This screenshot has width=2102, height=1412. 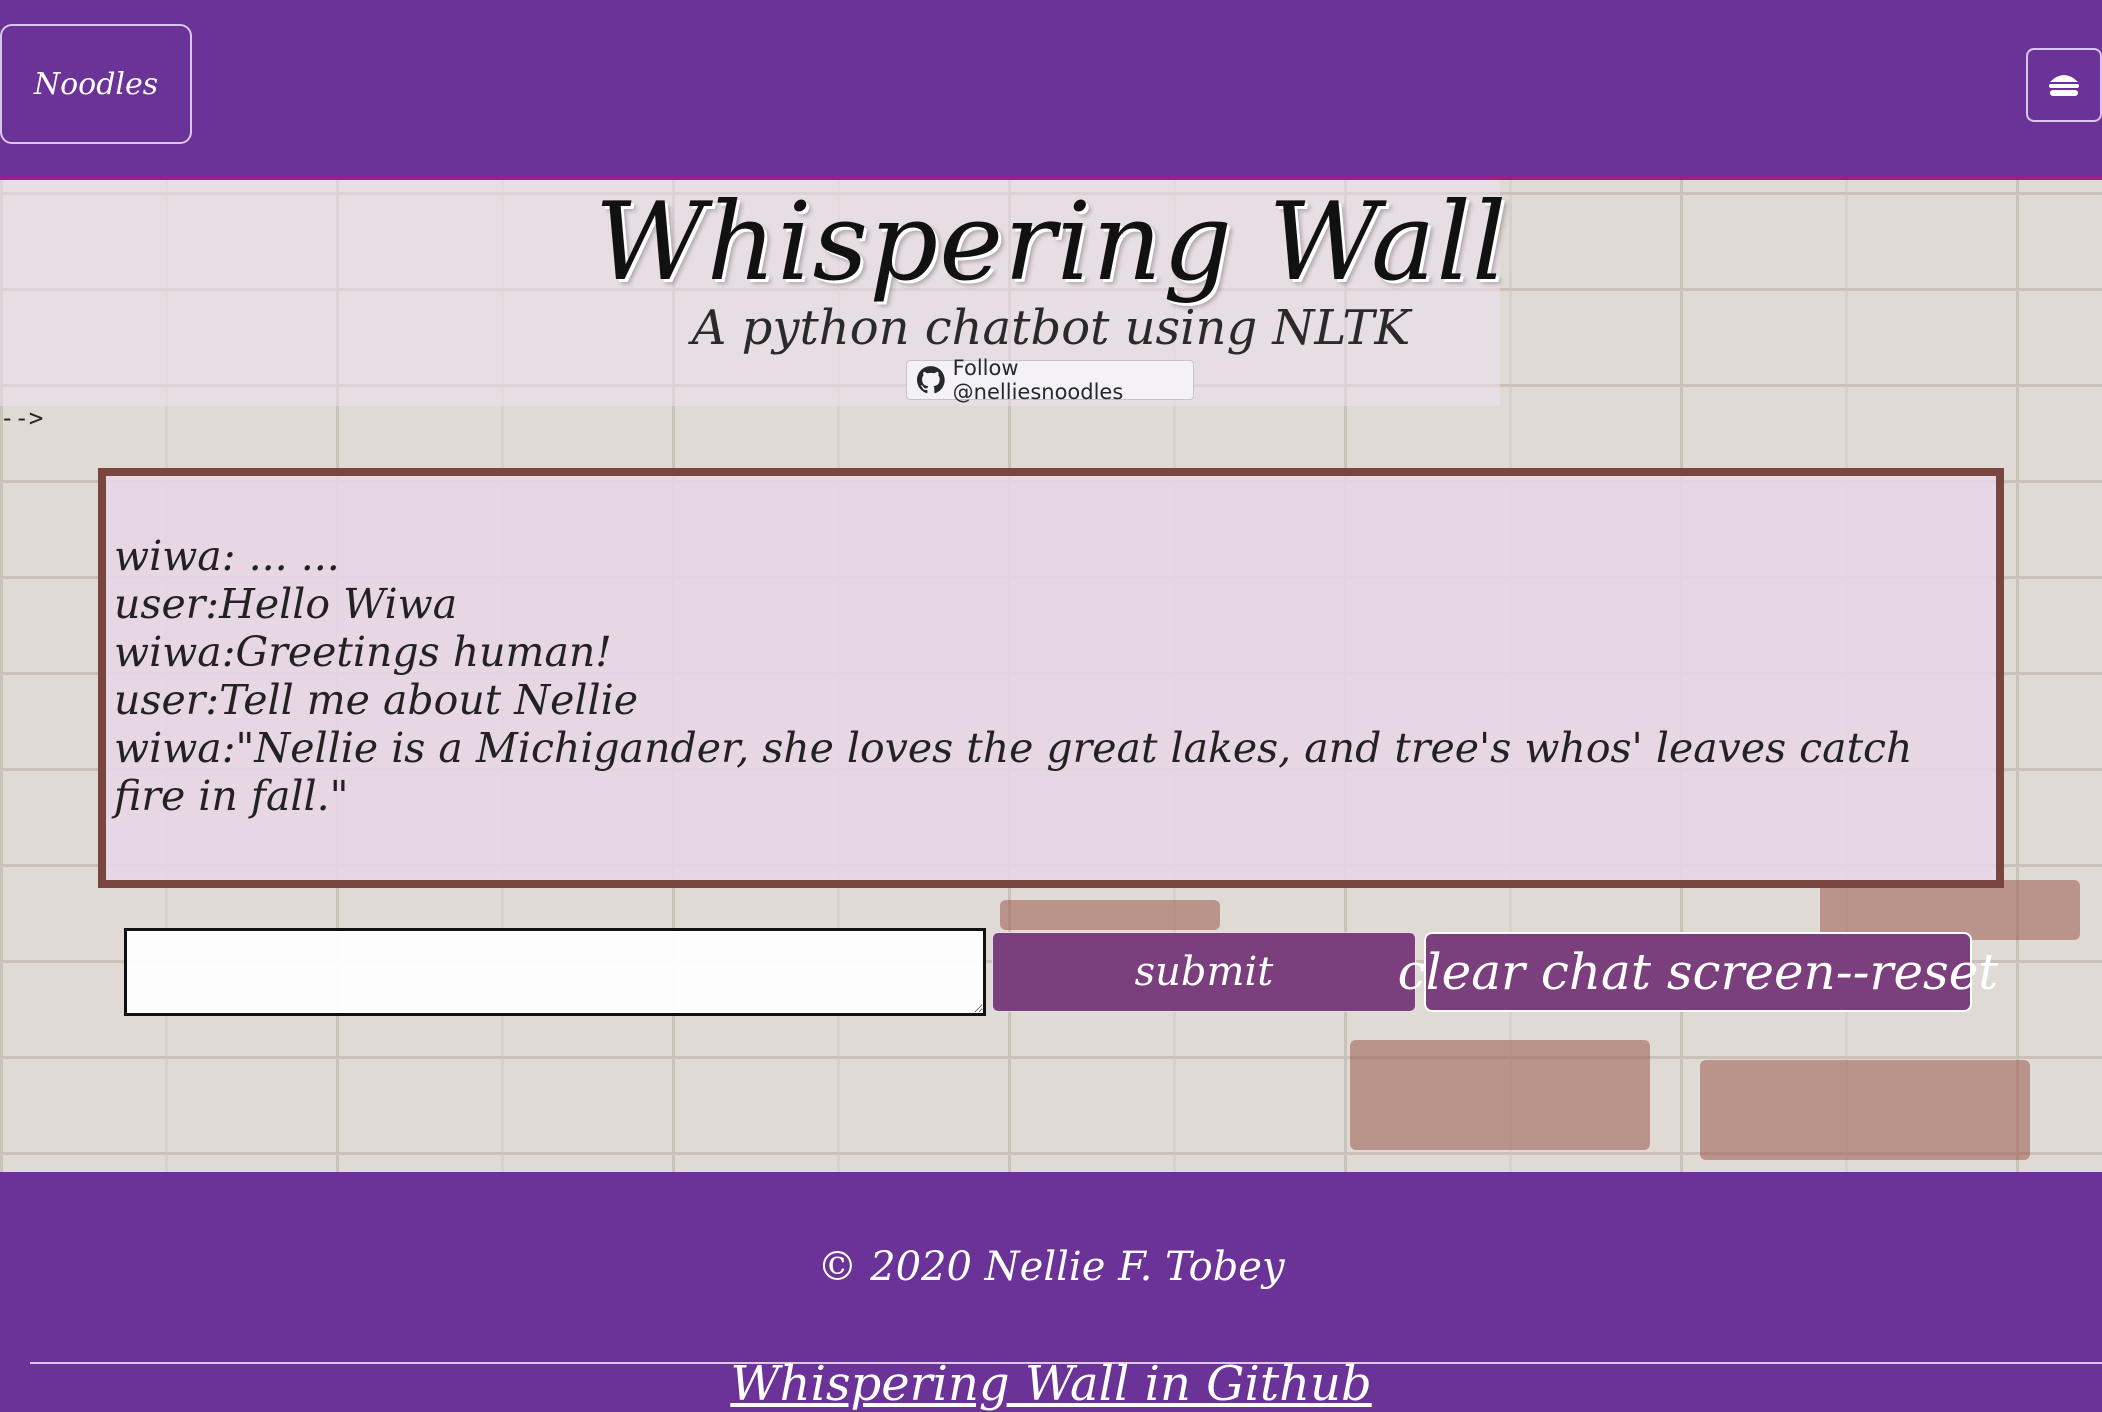 I want to click on github-repo-link: Whispering Wall in Github, so click(x=1051, y=1384).